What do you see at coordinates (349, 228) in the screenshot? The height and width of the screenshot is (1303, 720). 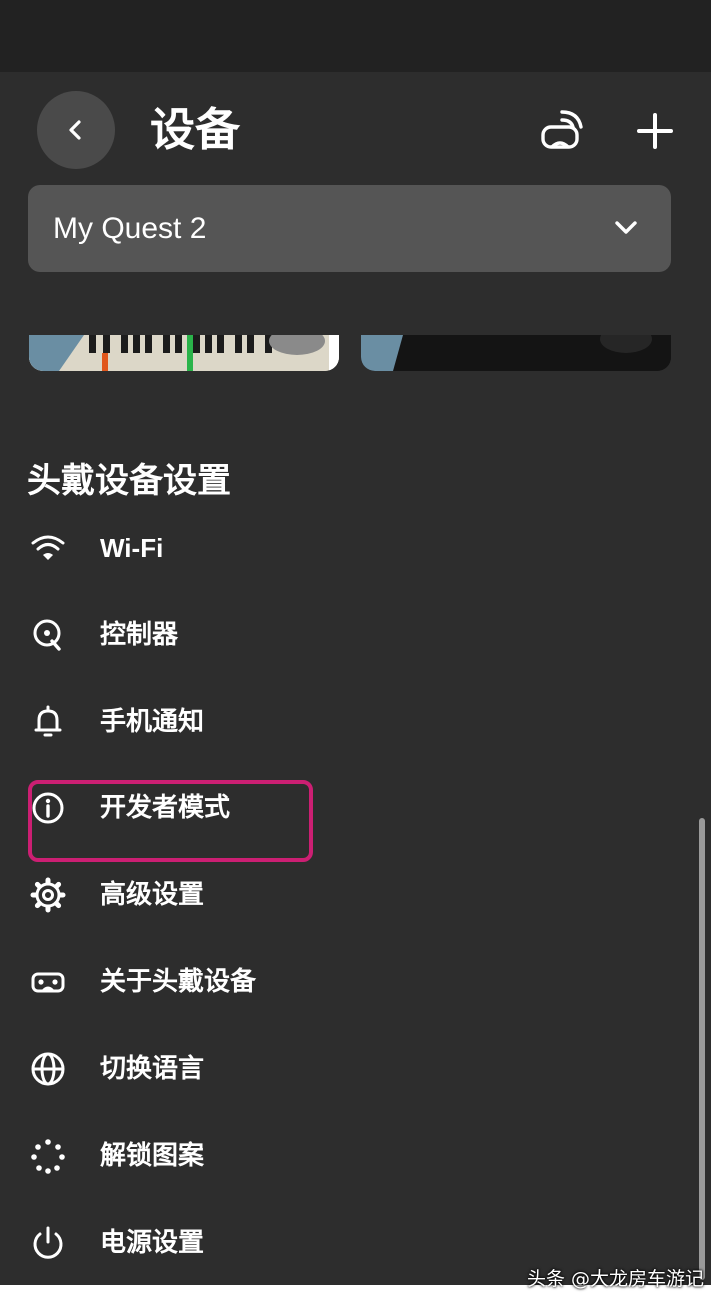 I see `device-selector: My Quest 2` at bounding box center [349, 228].